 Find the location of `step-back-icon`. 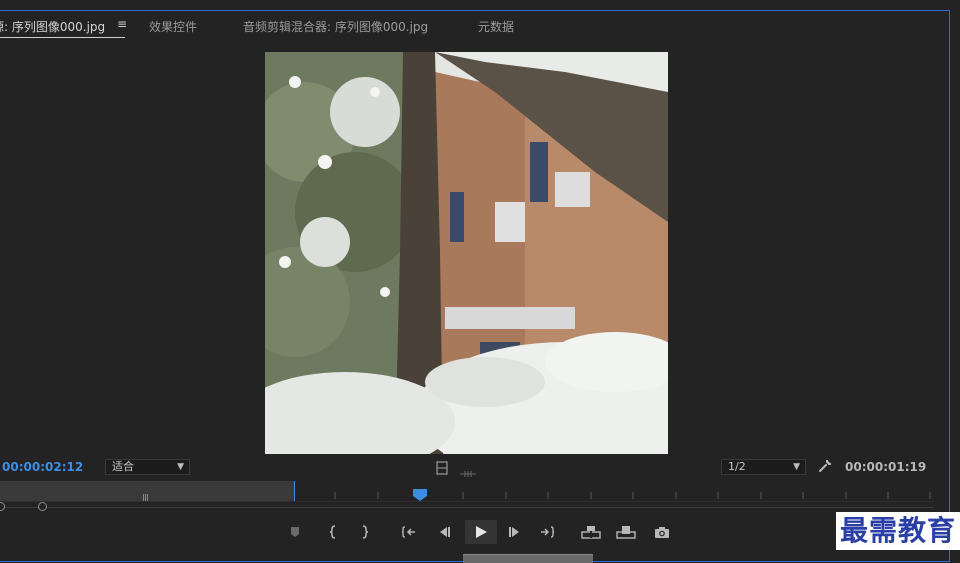

step-back-icon is located at coordinates (445, 532).